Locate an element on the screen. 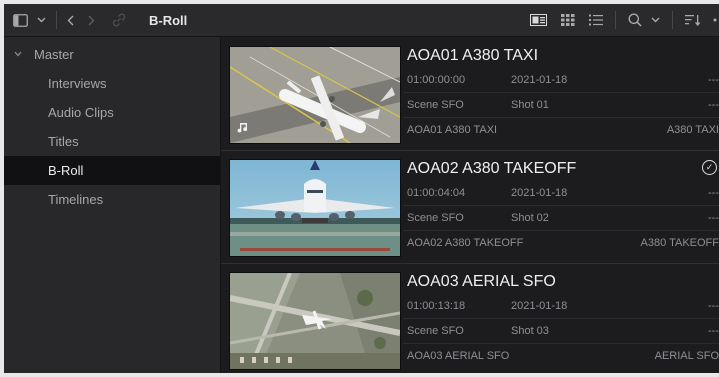 The height and width of the screenshot is (377, 719). clip-timecode: 01:00:00:00 is located at coordinates (436, 80).